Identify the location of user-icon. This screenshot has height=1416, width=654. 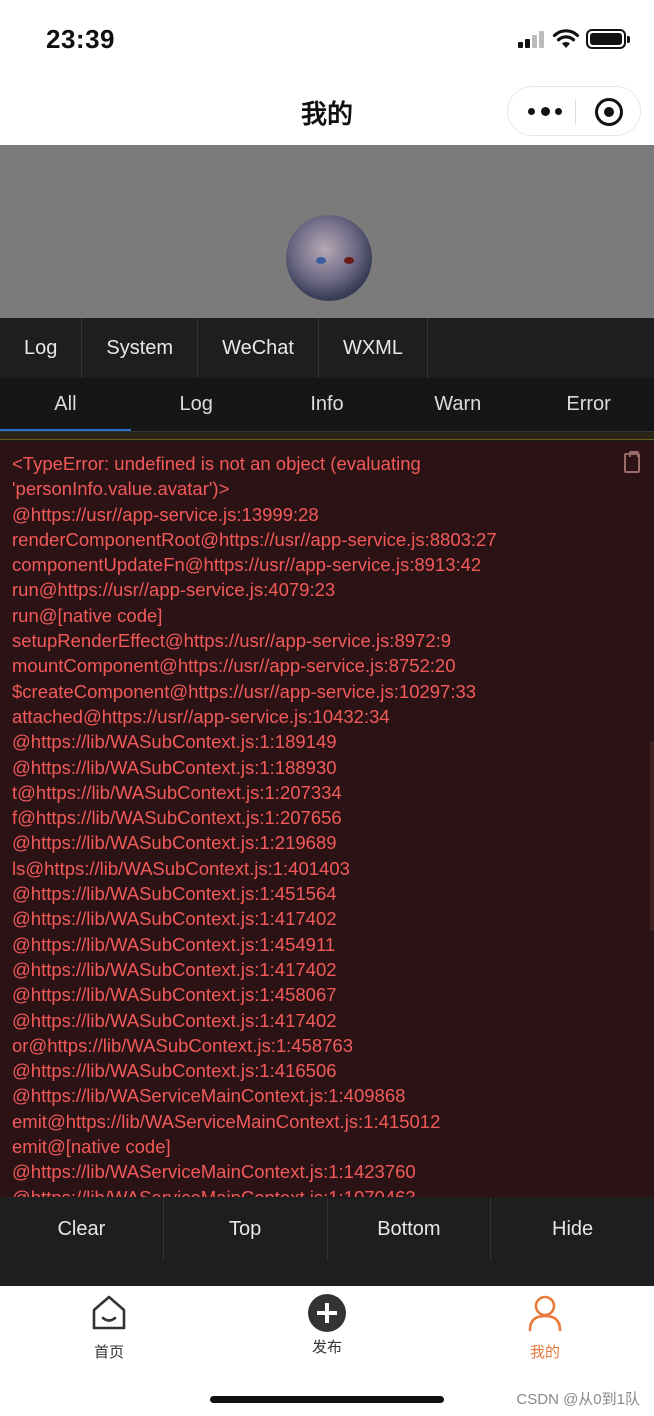
(545, 1313).